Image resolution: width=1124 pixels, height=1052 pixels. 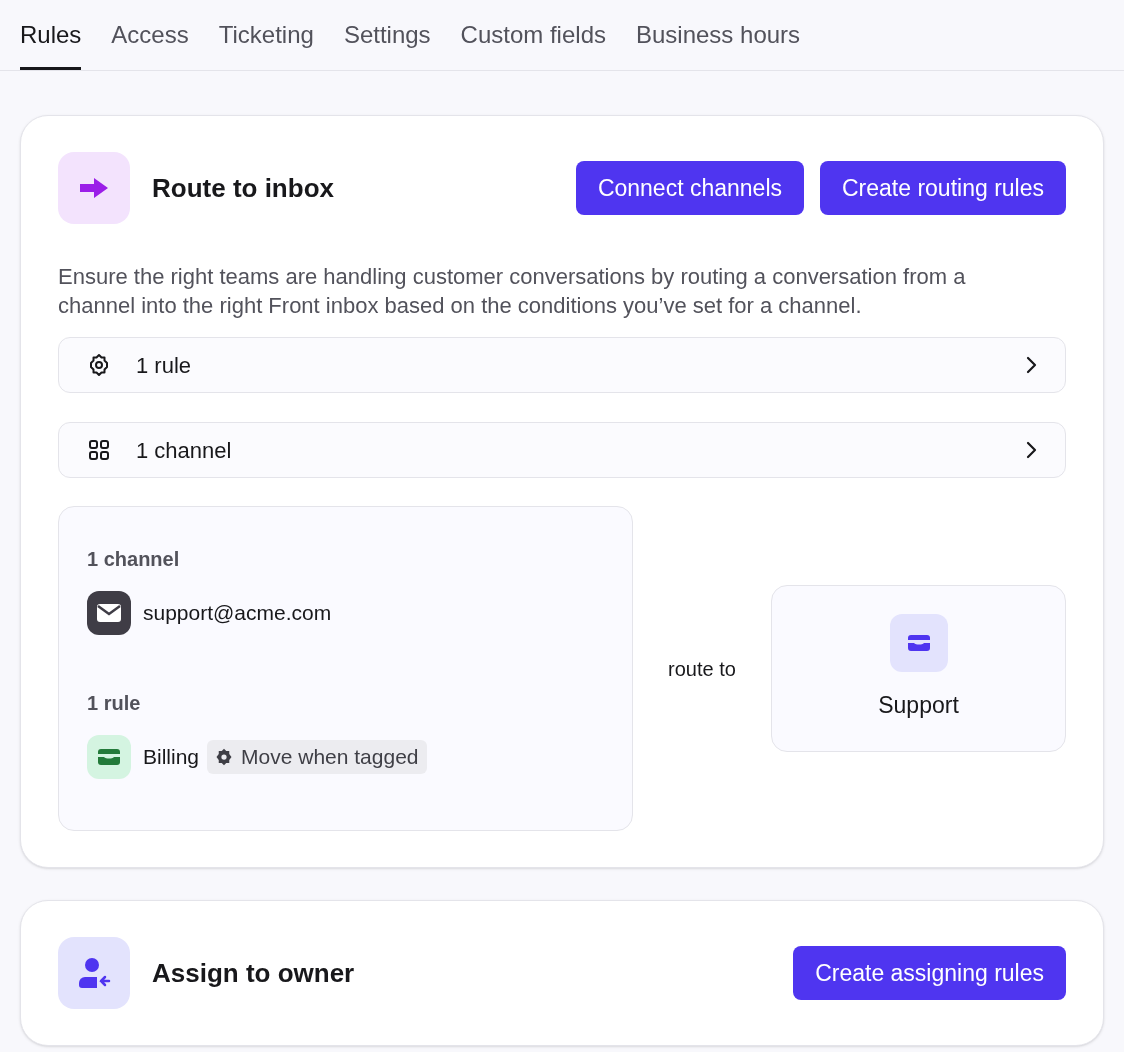 I want to click on connector-label: route to, so click(x=702, y=669).